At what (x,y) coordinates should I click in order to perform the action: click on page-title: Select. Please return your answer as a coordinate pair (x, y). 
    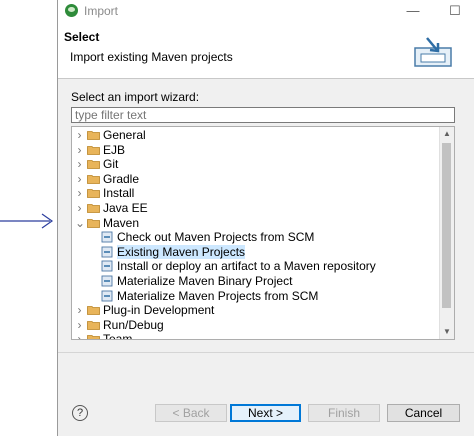
    Looking at the image, I should click on (82, 37).